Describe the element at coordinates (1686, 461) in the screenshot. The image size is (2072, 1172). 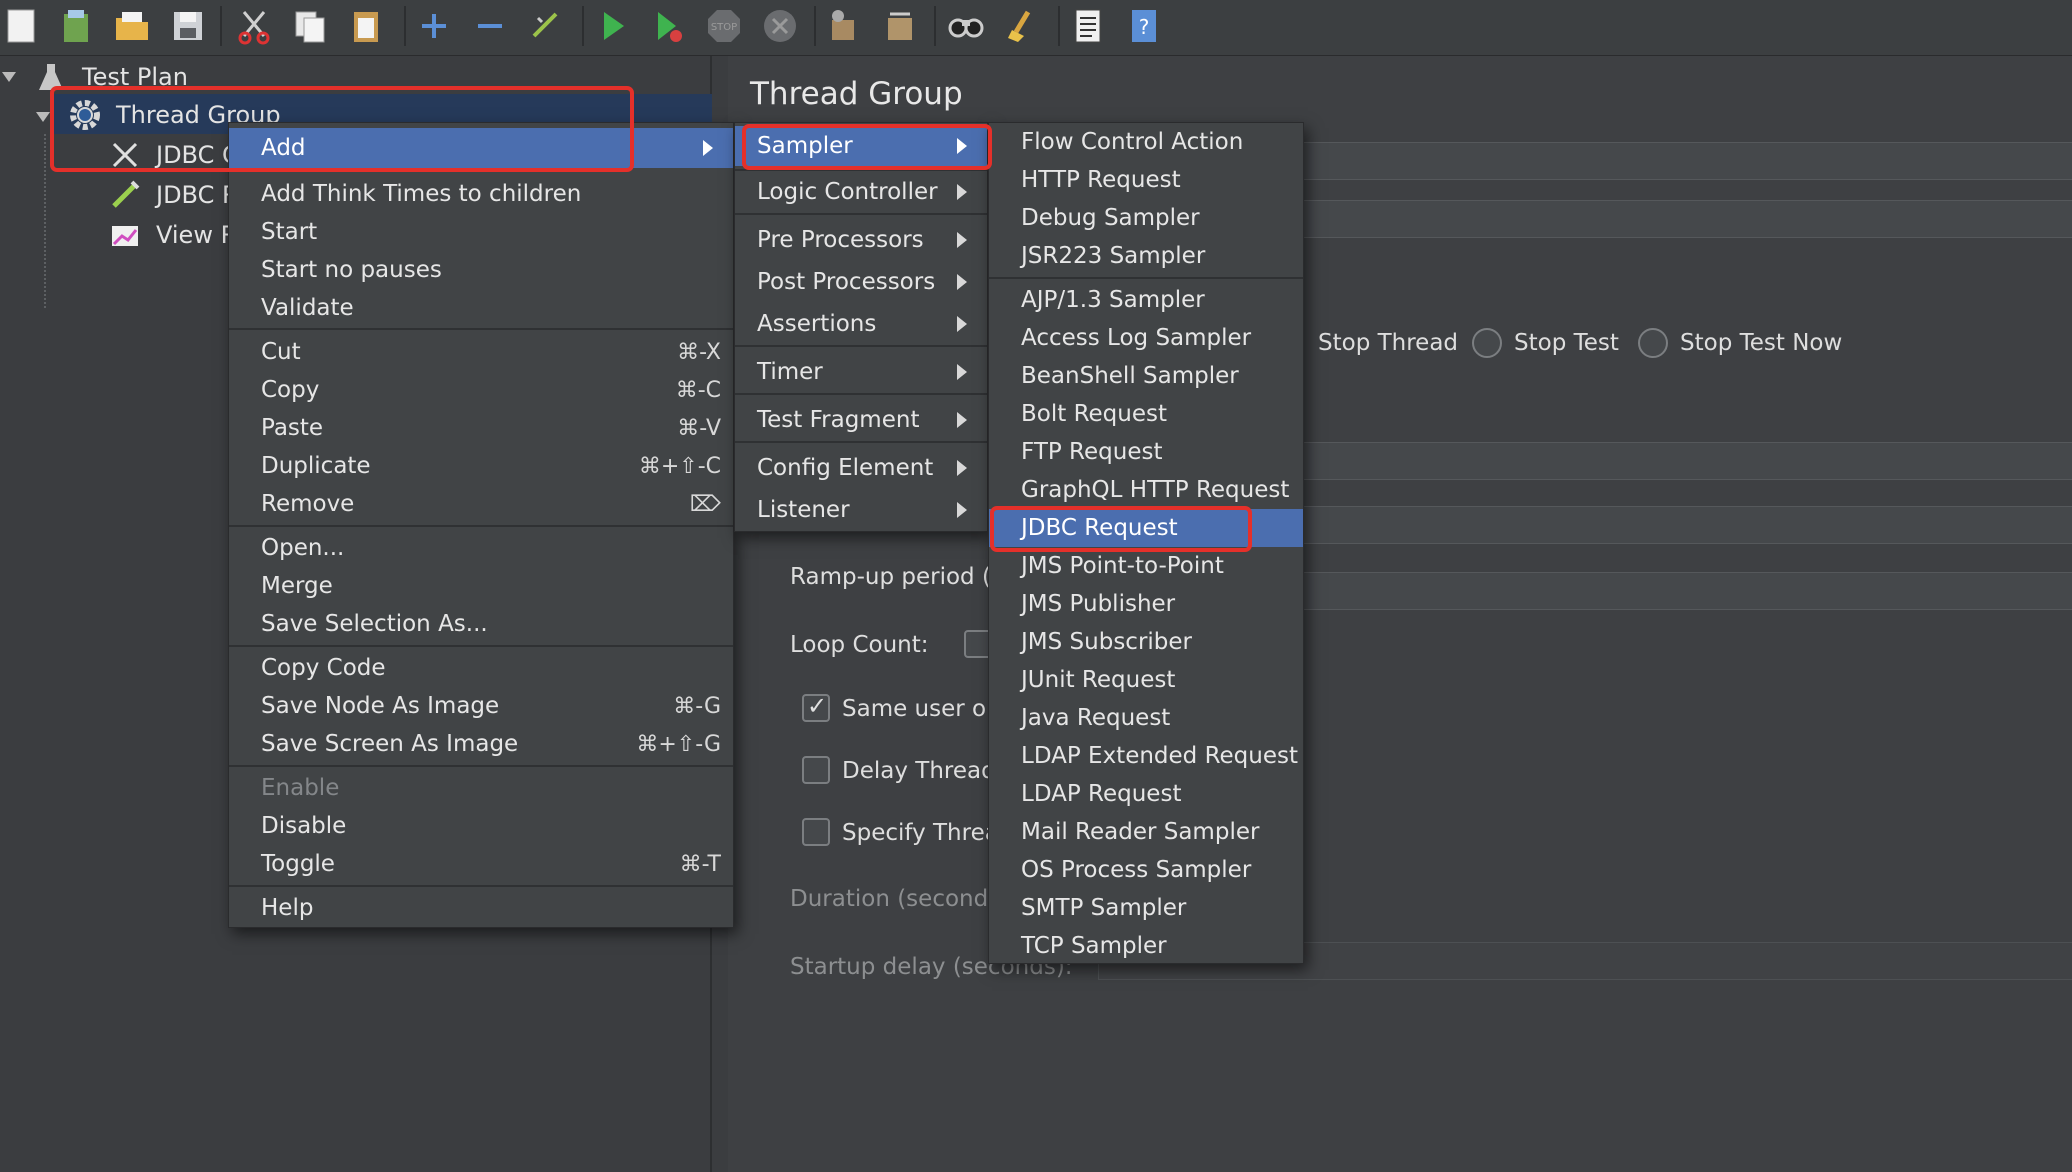
I see `threads-field` at that location.